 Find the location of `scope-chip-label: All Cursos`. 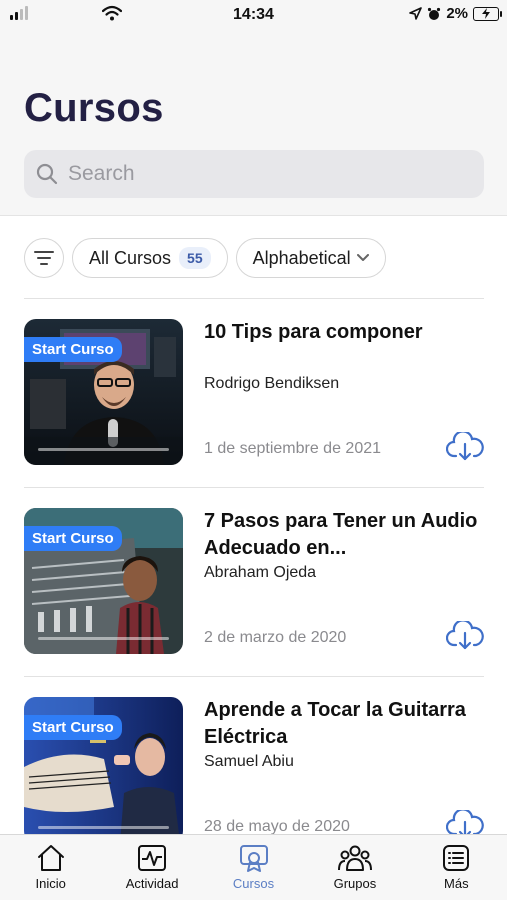

scope-chip-label: All Cursos is located at coordinates (130, 257).